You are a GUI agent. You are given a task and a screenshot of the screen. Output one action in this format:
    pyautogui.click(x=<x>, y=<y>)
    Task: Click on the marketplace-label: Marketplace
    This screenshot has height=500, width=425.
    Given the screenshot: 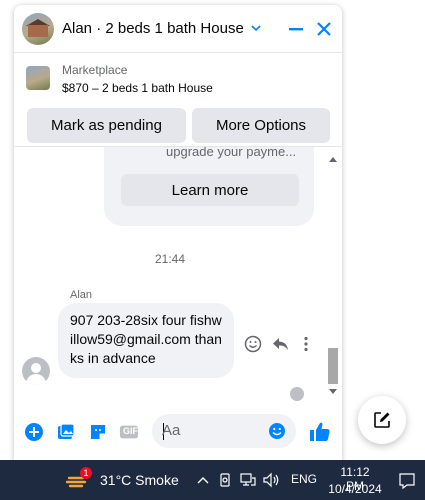 What is the action you would take?
    pyautogui.click(x=95, y=70)
    